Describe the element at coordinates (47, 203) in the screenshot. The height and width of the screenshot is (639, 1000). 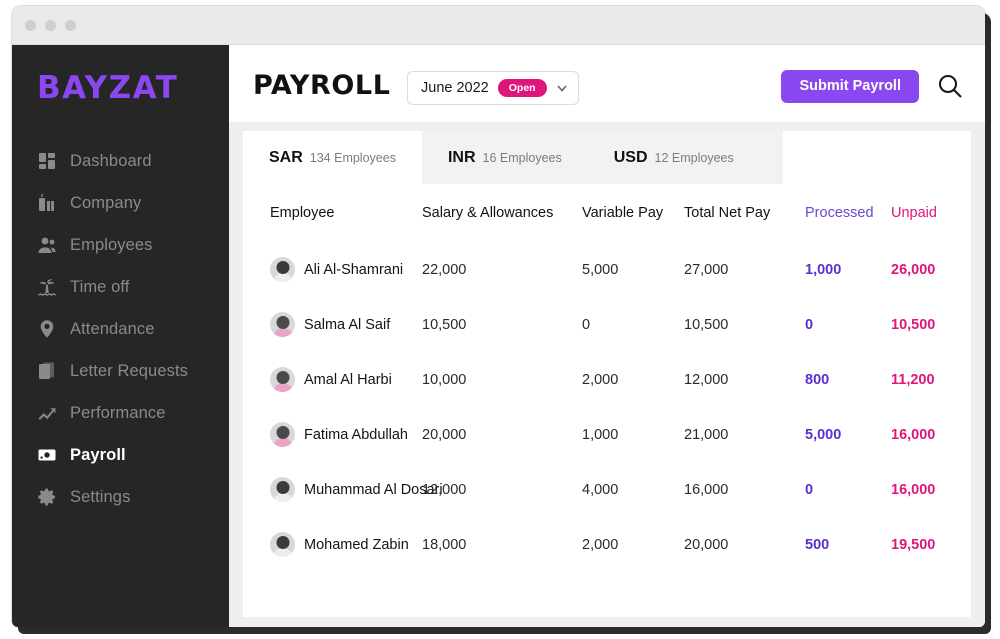
I see `building-icon` at that location.